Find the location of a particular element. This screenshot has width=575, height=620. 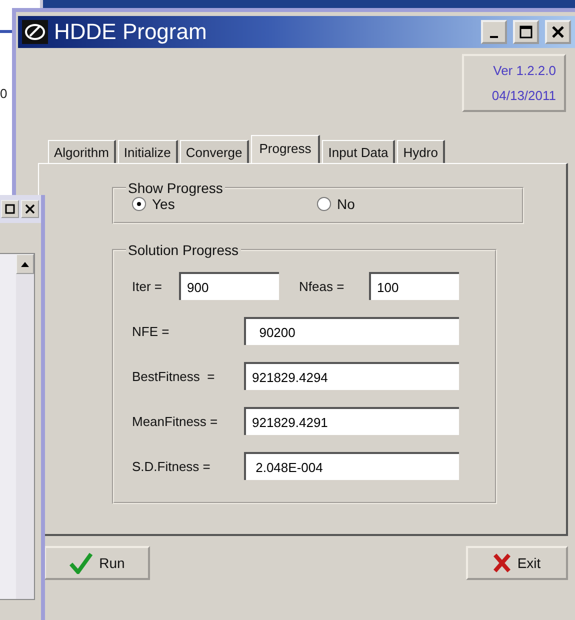

group-title: Solution Progress is located at coordinates (183, 250).